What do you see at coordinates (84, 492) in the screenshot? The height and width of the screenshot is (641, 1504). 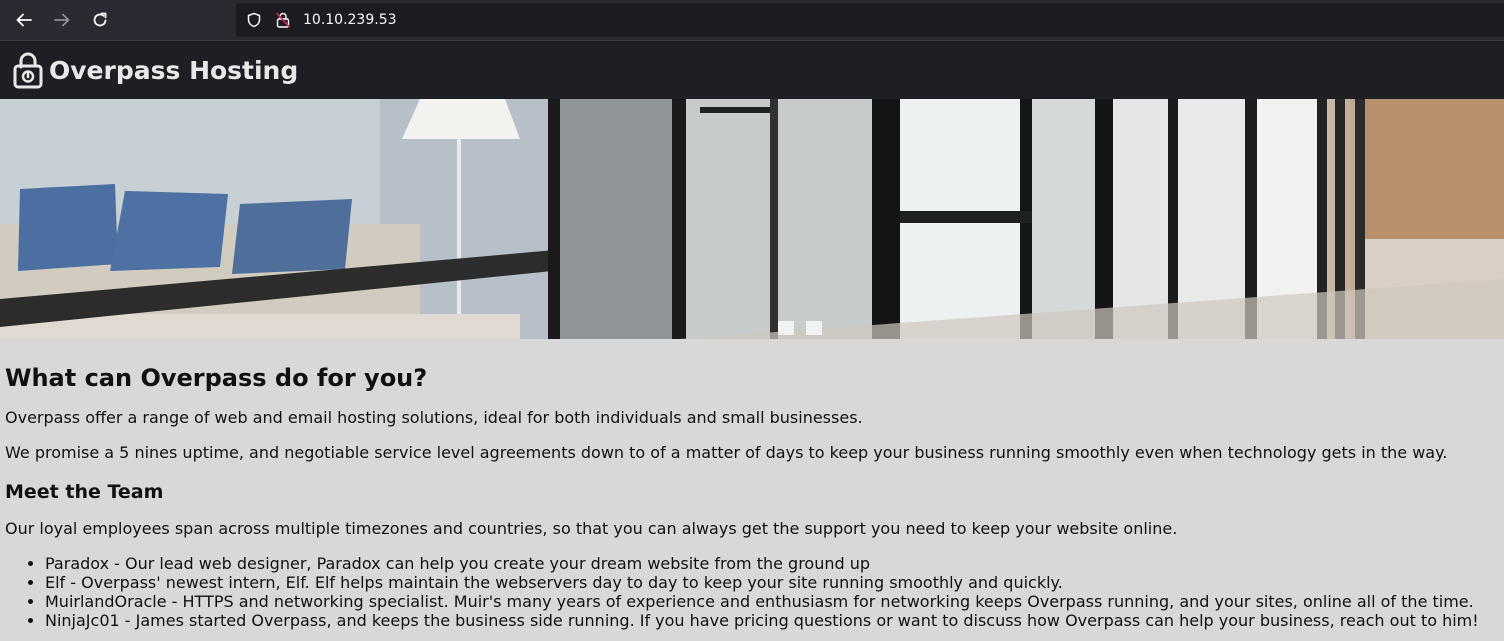 I see `team-heading: Meet the Team` at bounding box center [84, 492].